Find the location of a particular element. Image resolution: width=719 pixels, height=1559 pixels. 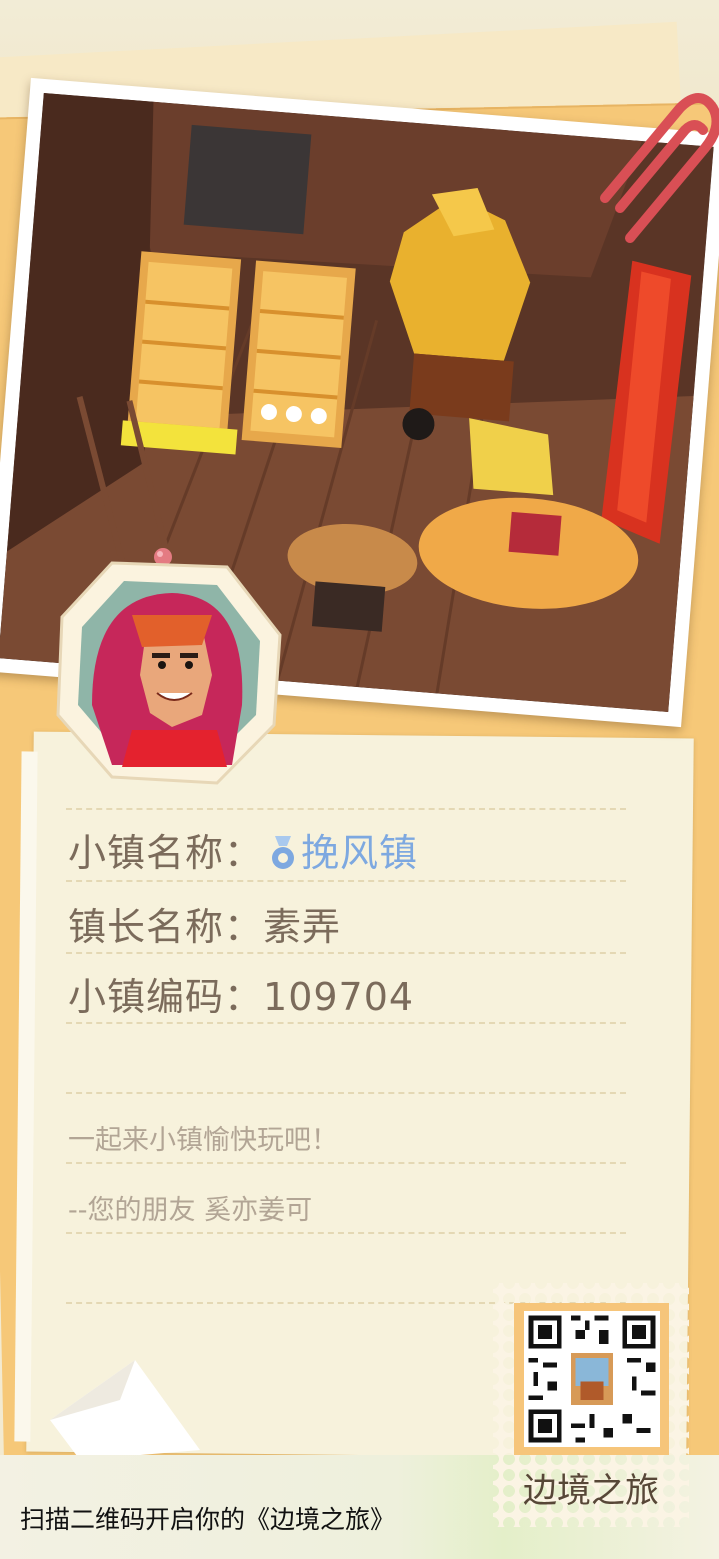

qr-code is located at coordinates (592, 1379).